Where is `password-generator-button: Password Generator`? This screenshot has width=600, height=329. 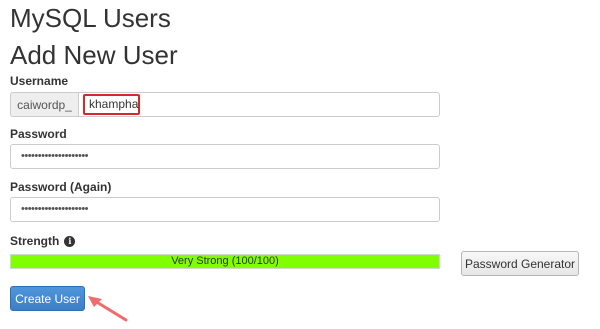 password-generator-button: Password Generator is located at coordinates (520, 263).